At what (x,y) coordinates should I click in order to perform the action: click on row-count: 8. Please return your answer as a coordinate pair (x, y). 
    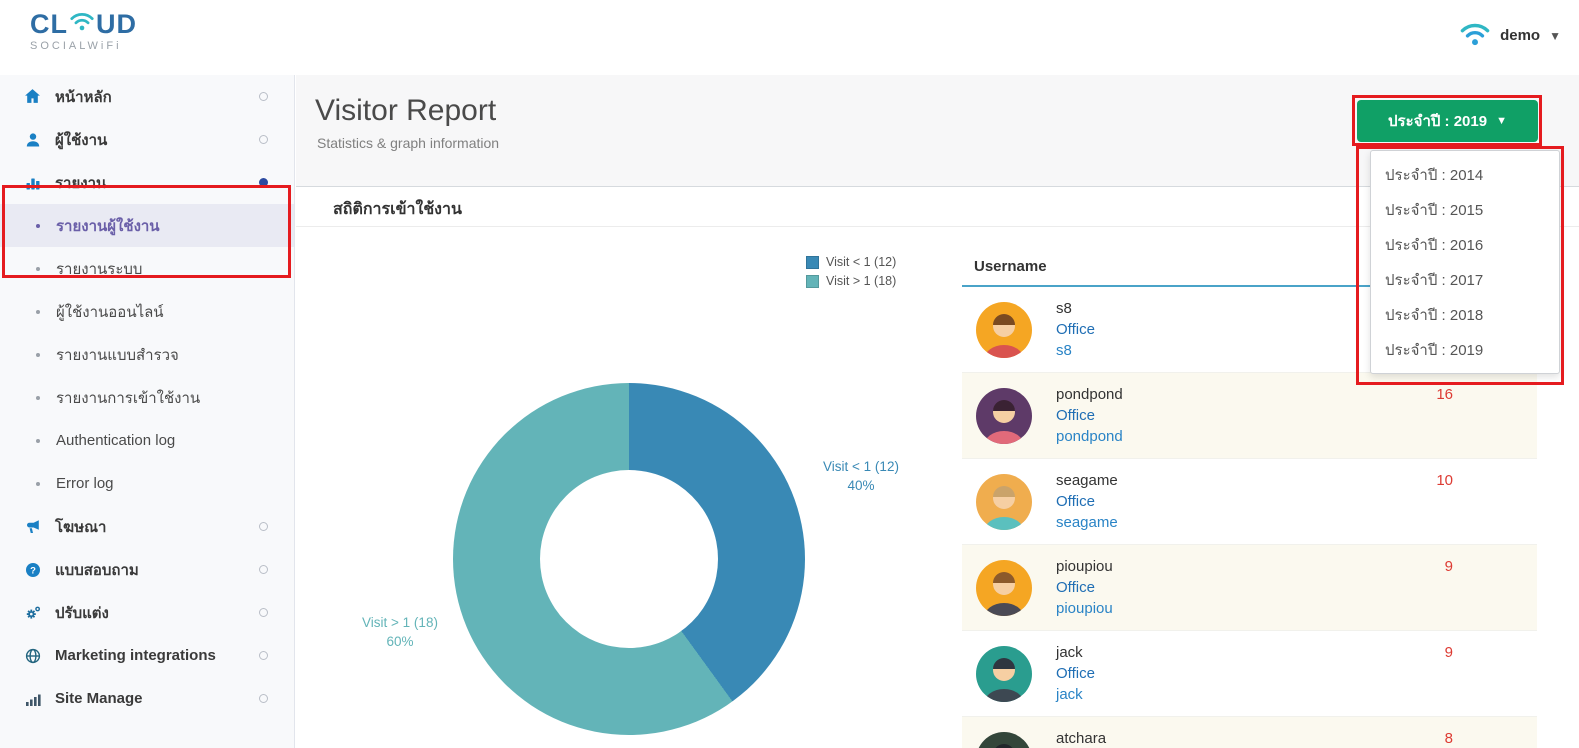
    Looking at the image, I should click on (1448, 738).